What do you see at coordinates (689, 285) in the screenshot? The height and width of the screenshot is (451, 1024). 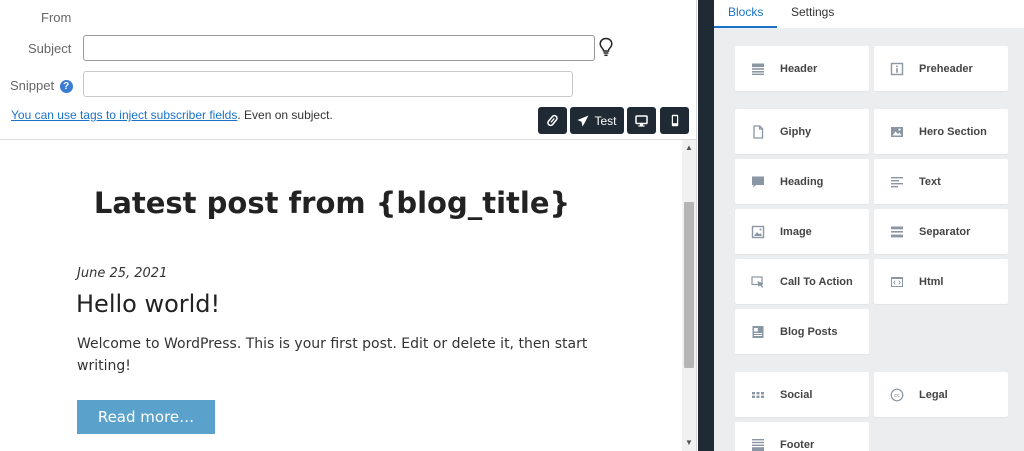 I see `scroll-thumb` at bounding box center [689, 285].